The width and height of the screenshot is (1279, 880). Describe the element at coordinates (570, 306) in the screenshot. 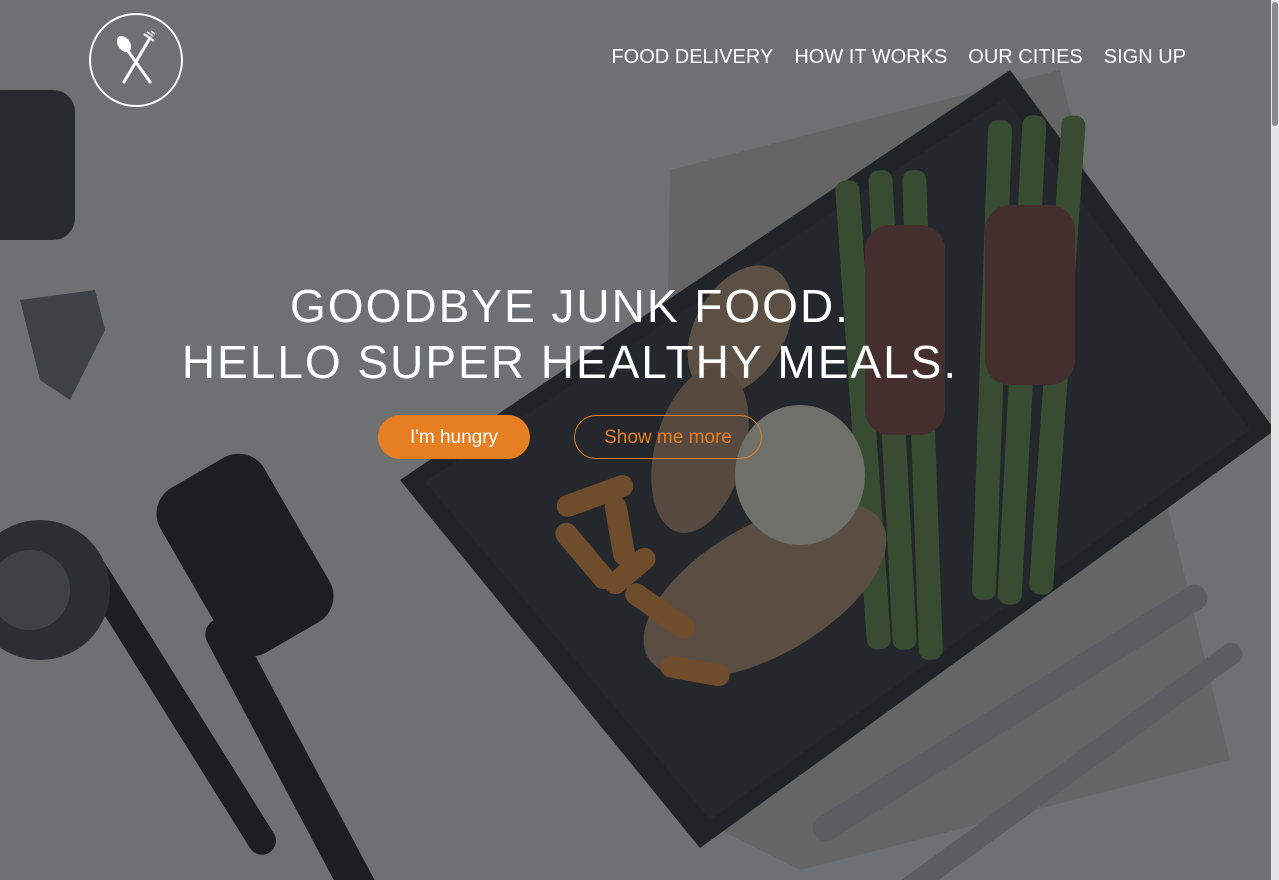

I see `hero-headline-line-1: Goodbye junk food.` at that location.